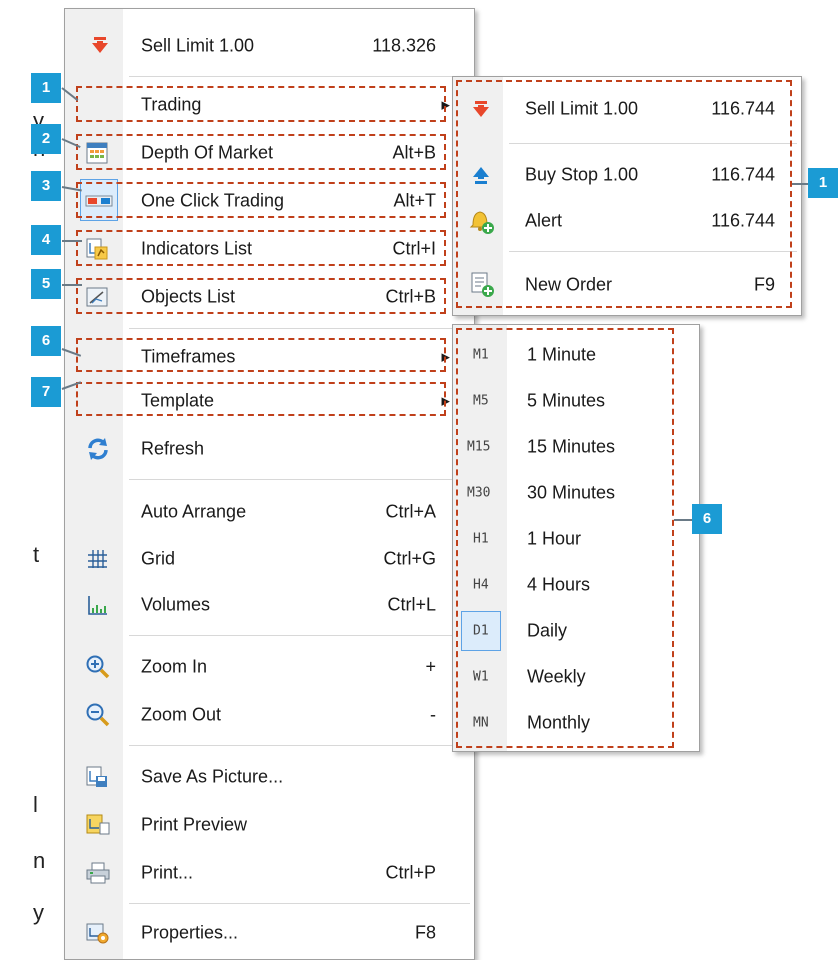 The height and width of the screenshot is (960, 838). Describe the element at coordinates (565, 538) in the screenshot. I see `highlight-timeframes-submenu` at that location.